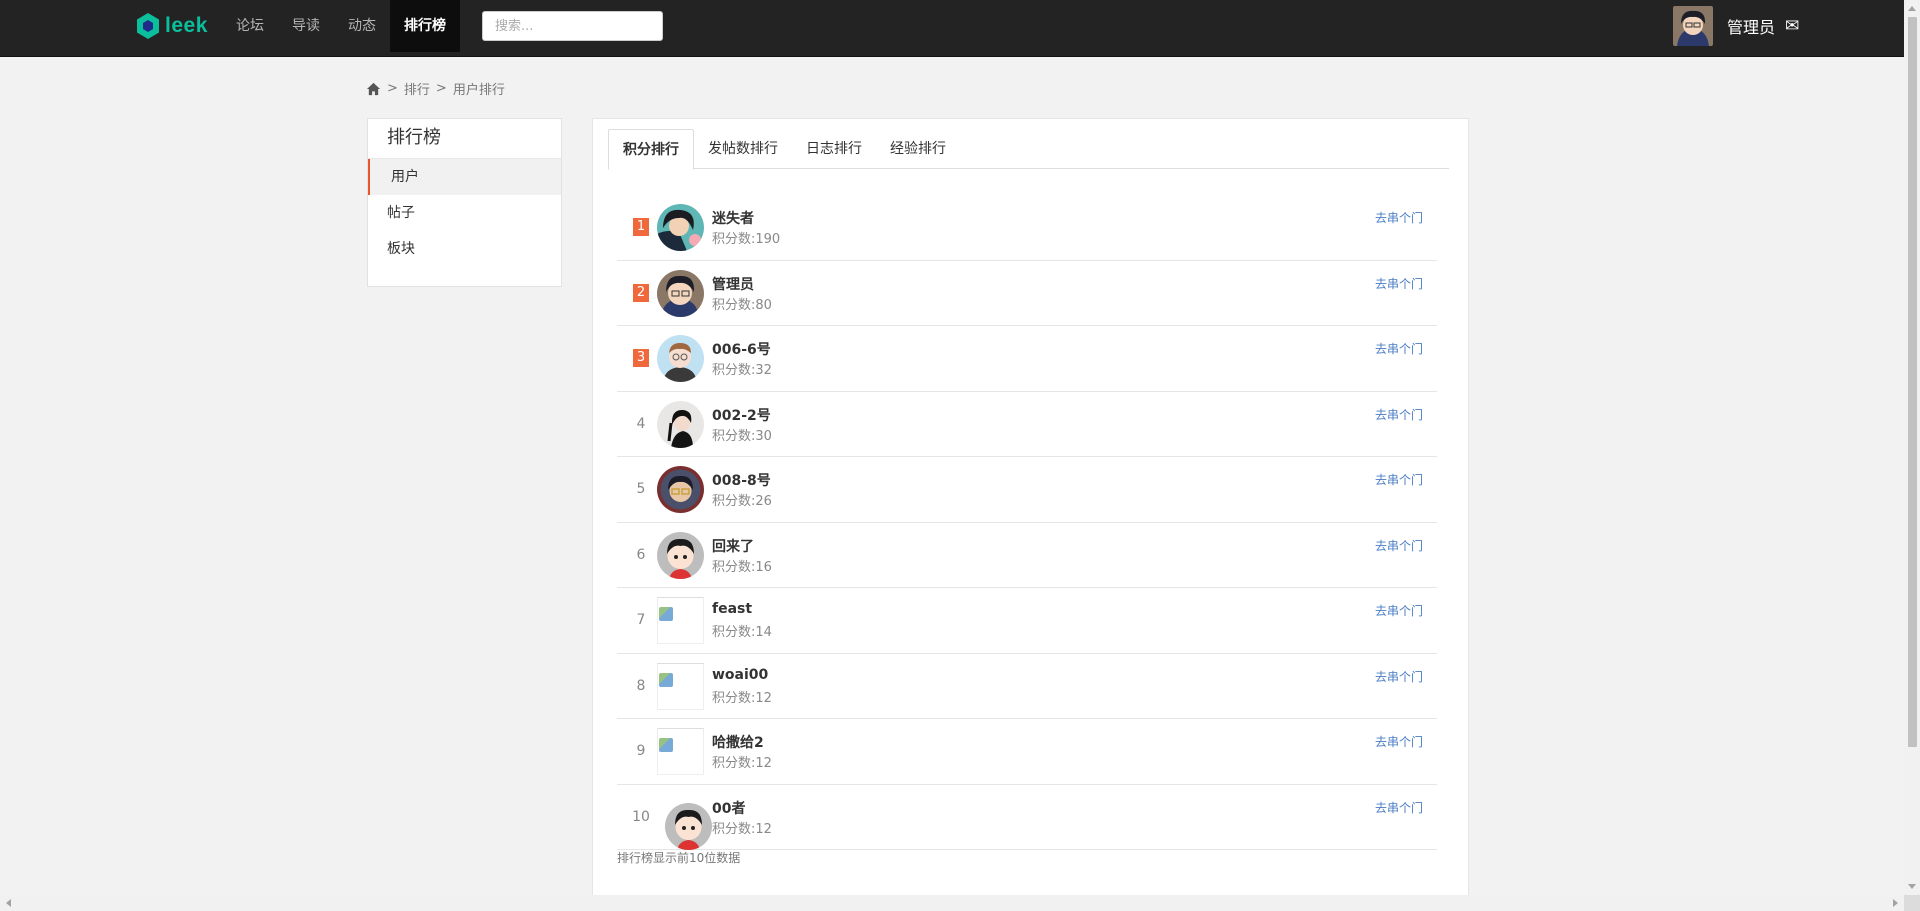  Describe the element at coordinates (1027, 293) in the screenshot. I see `list-item: 2 管理员 积分数:80 去串个门` at that location.